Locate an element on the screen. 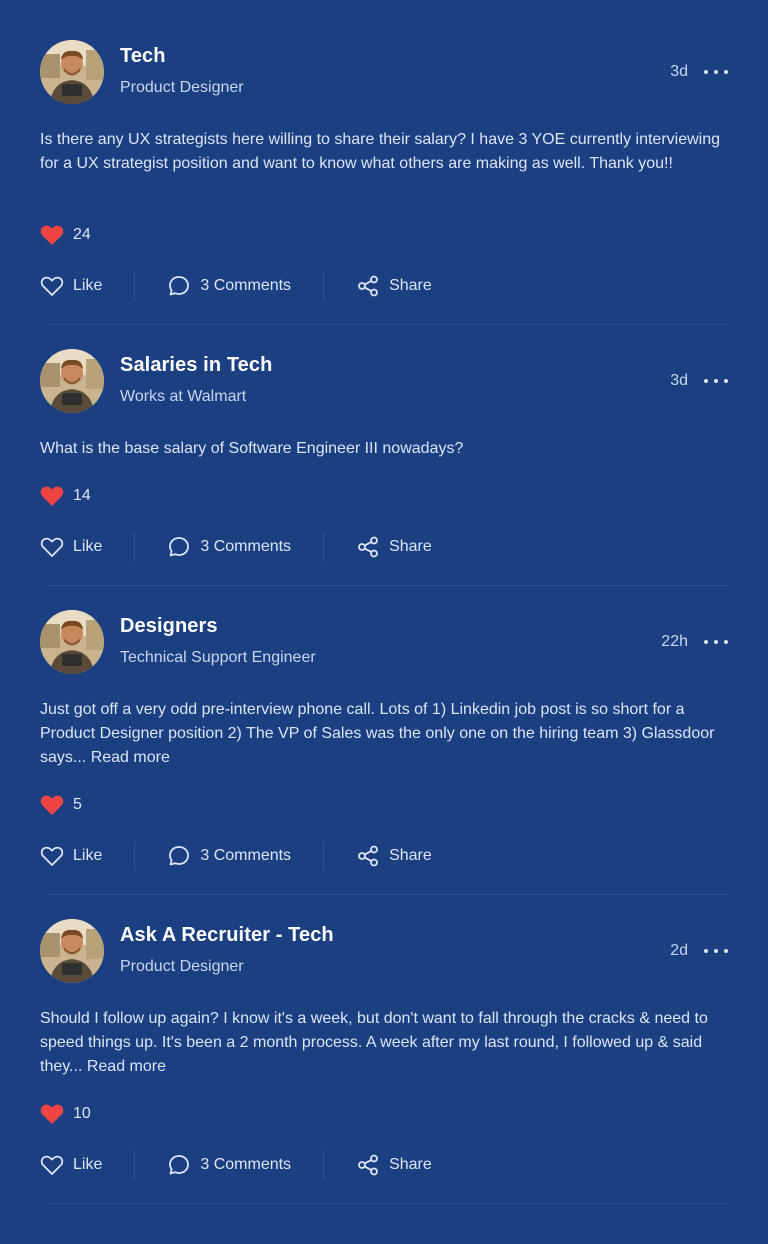 The height and width of the screenshot is (1244, 768). post-time: 22h is located at coordinates (674, 641).